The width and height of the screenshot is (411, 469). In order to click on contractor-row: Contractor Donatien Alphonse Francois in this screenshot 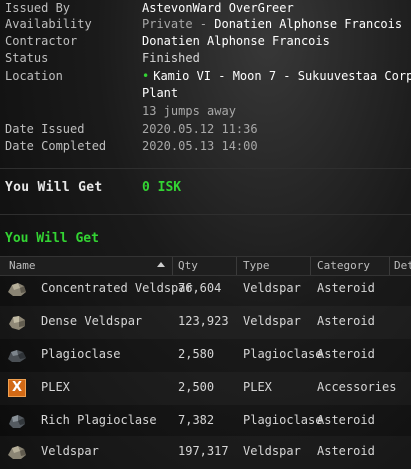, I will do `click(205, 42)`.